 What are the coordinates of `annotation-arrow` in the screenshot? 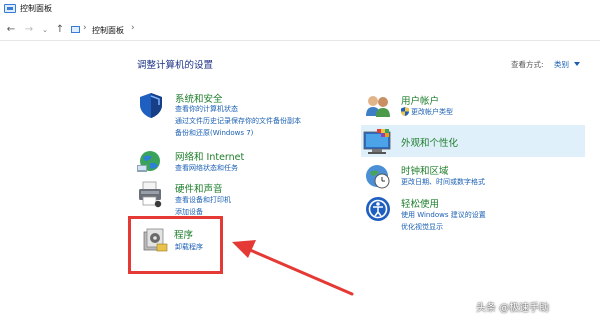 It's located at (293, 268).